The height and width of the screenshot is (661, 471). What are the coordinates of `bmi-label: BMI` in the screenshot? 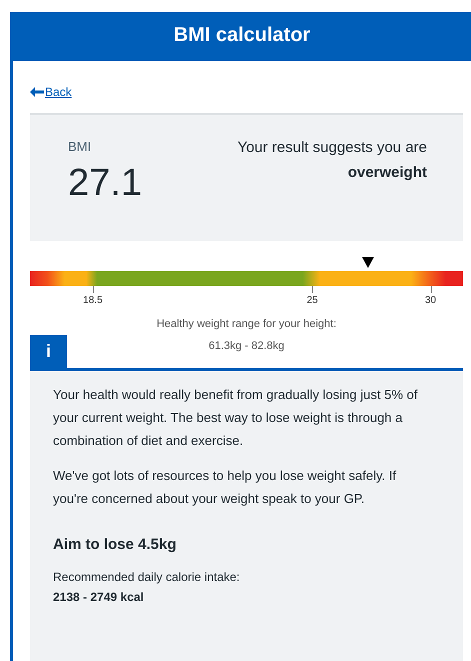 It's located at (80, 146).